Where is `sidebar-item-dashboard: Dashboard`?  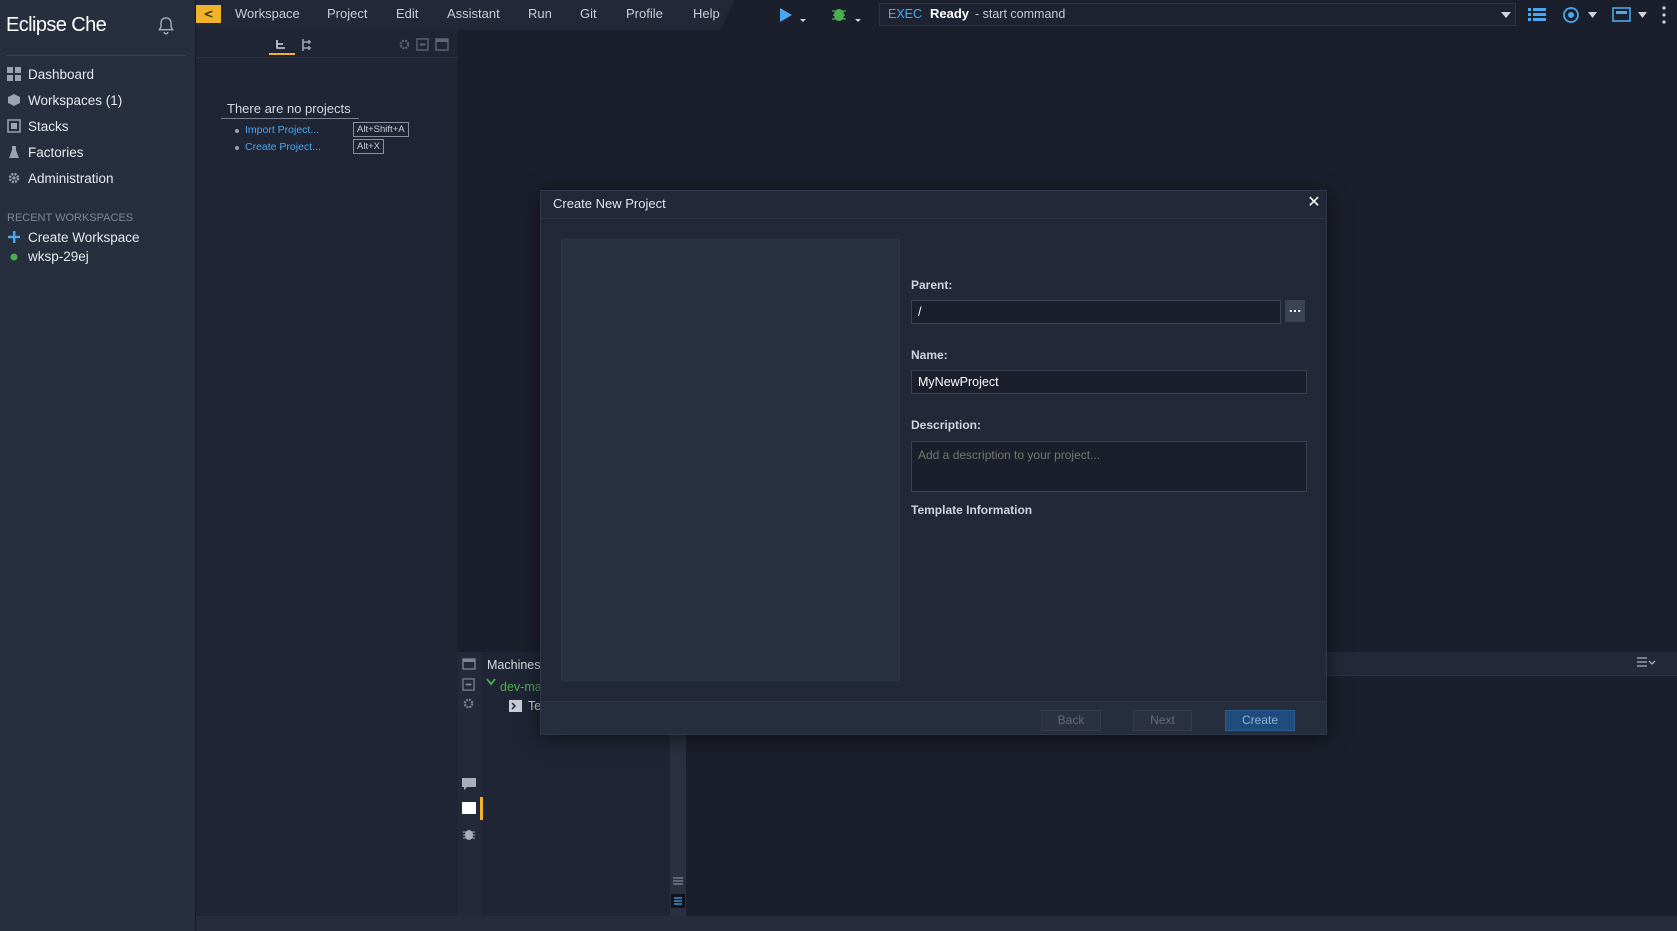 sidebar-item-dashboard: Dashboard is located at coordinates (50, 74).